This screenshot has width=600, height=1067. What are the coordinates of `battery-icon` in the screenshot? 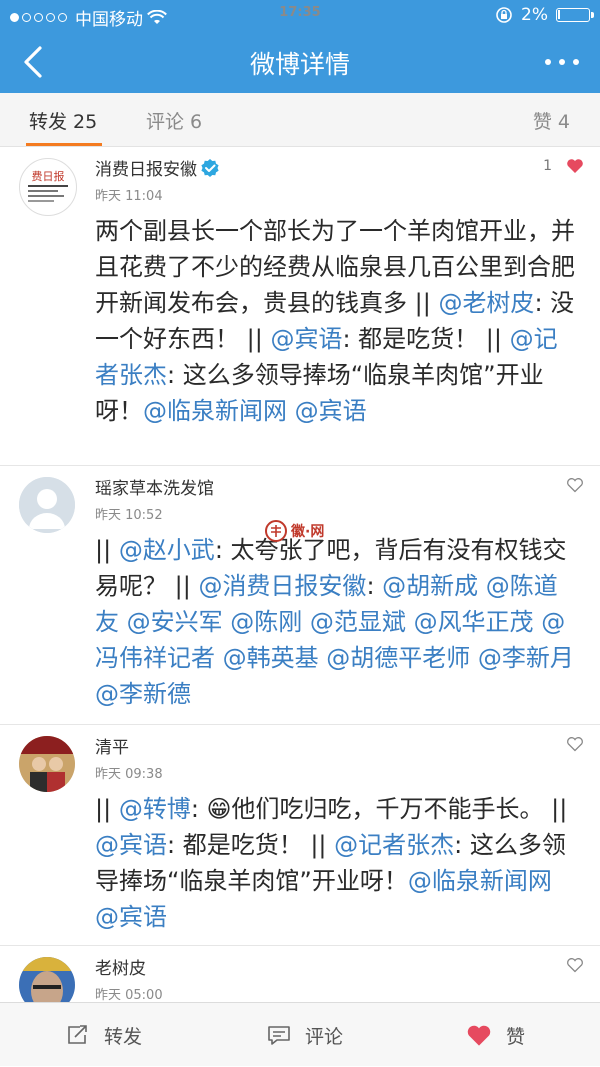 It's located at (575, 15).